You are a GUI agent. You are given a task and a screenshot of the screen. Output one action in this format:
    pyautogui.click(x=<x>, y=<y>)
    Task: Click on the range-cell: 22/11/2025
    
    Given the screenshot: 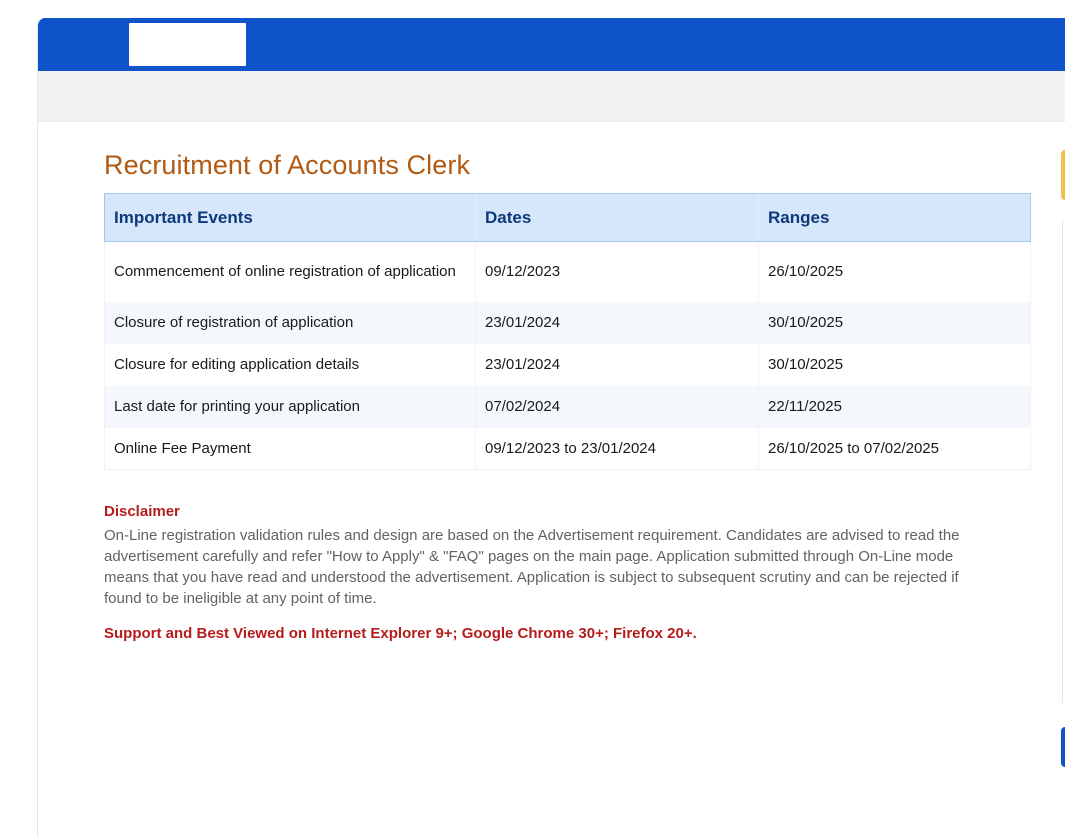 What is the action you would take?
    pyautogui.click(x=894, y=406)
    